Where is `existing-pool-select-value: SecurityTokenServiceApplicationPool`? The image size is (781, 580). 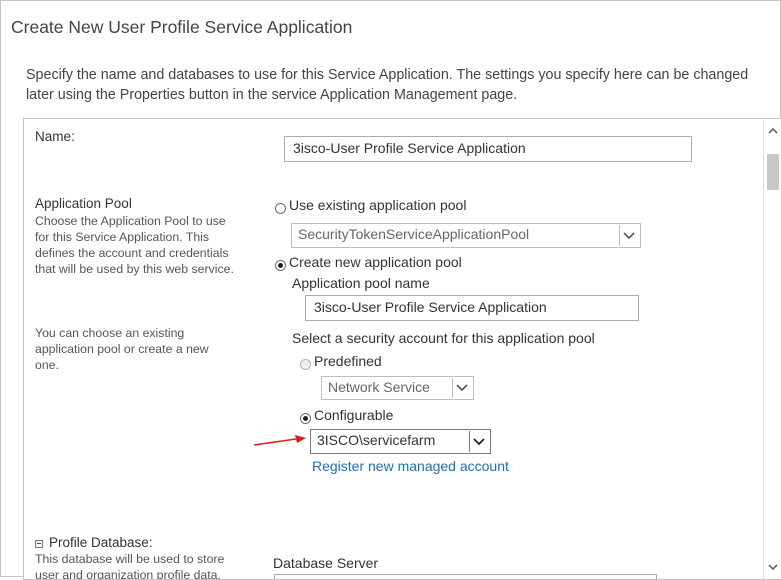 existing-pool-select-value: SecurityTokenServiceApplicationPool is located at coordinates (414, 234).